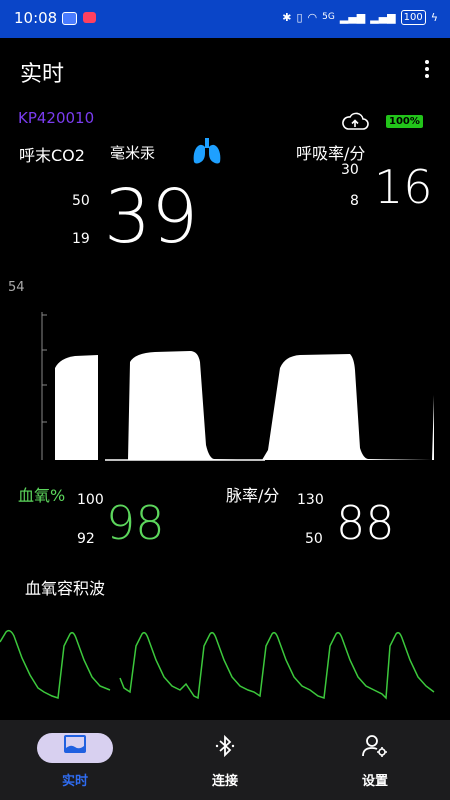  Describe the element at coordinates (16, 287) in the screenshot. I see `capnogram-scale-max: 54` at that location.